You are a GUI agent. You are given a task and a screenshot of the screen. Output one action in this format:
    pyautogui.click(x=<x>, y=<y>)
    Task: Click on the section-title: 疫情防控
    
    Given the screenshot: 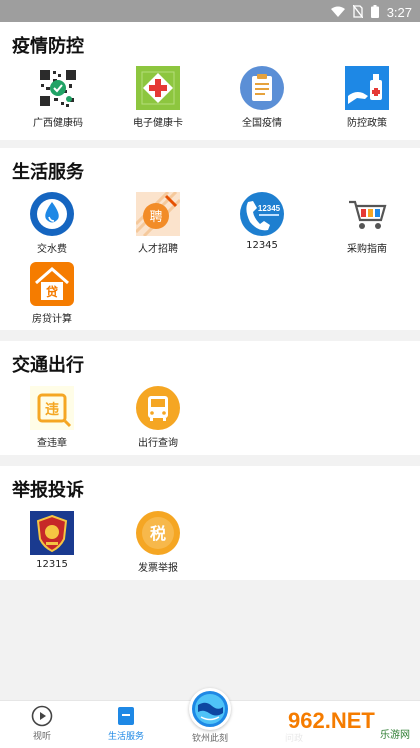 What is the action you would take?
    pyautogui.click(x=48, y=46)
    